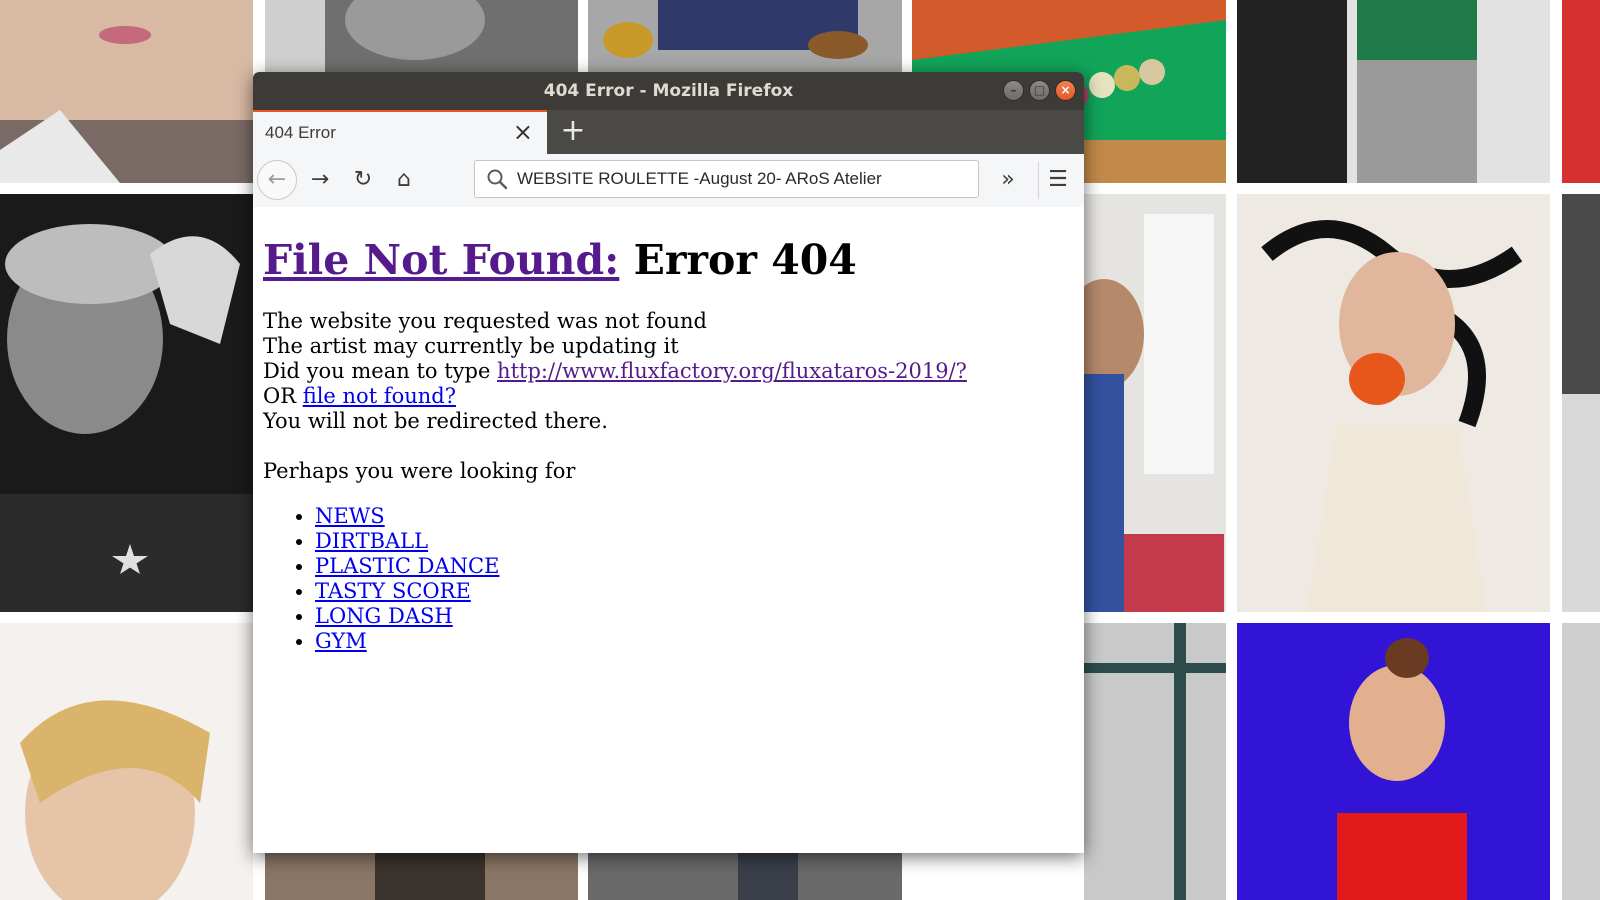 Image resolution: width=1600 pixels, height=900 pixels. What do you see at coordinates (694, 566) in the screenshot?
I see `list-item: PLASTIC DANCE` at bounding box center [694, 566].